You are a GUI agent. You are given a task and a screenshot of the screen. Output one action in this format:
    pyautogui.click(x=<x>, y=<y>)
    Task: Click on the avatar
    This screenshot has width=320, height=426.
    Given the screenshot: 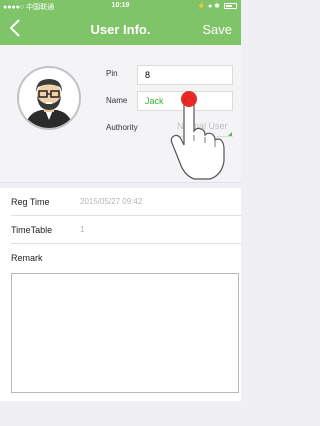 What is the action you would take?
    pyautogui.click(x=49, y=98)
    